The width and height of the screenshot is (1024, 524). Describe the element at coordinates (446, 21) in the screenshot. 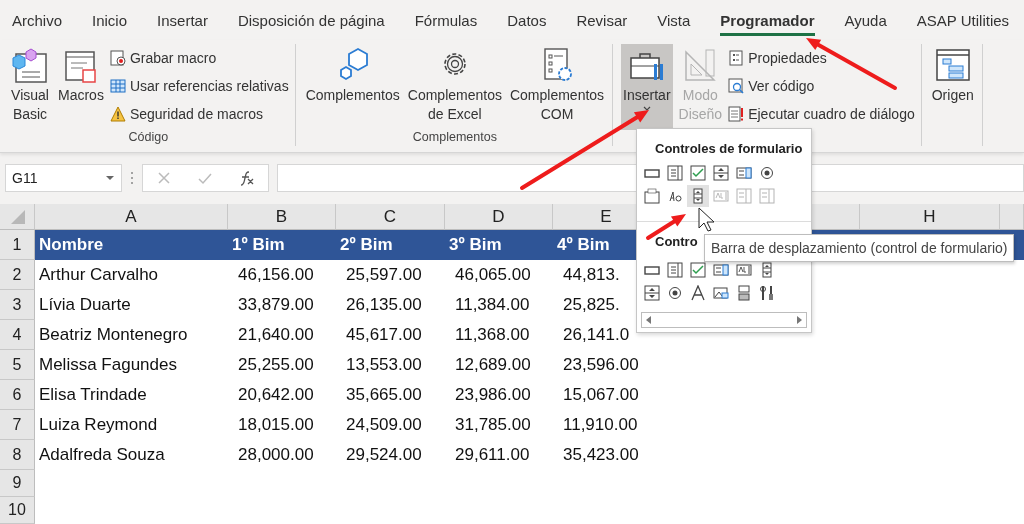

I see `ribbon-tab: Fórmulas` at that location.